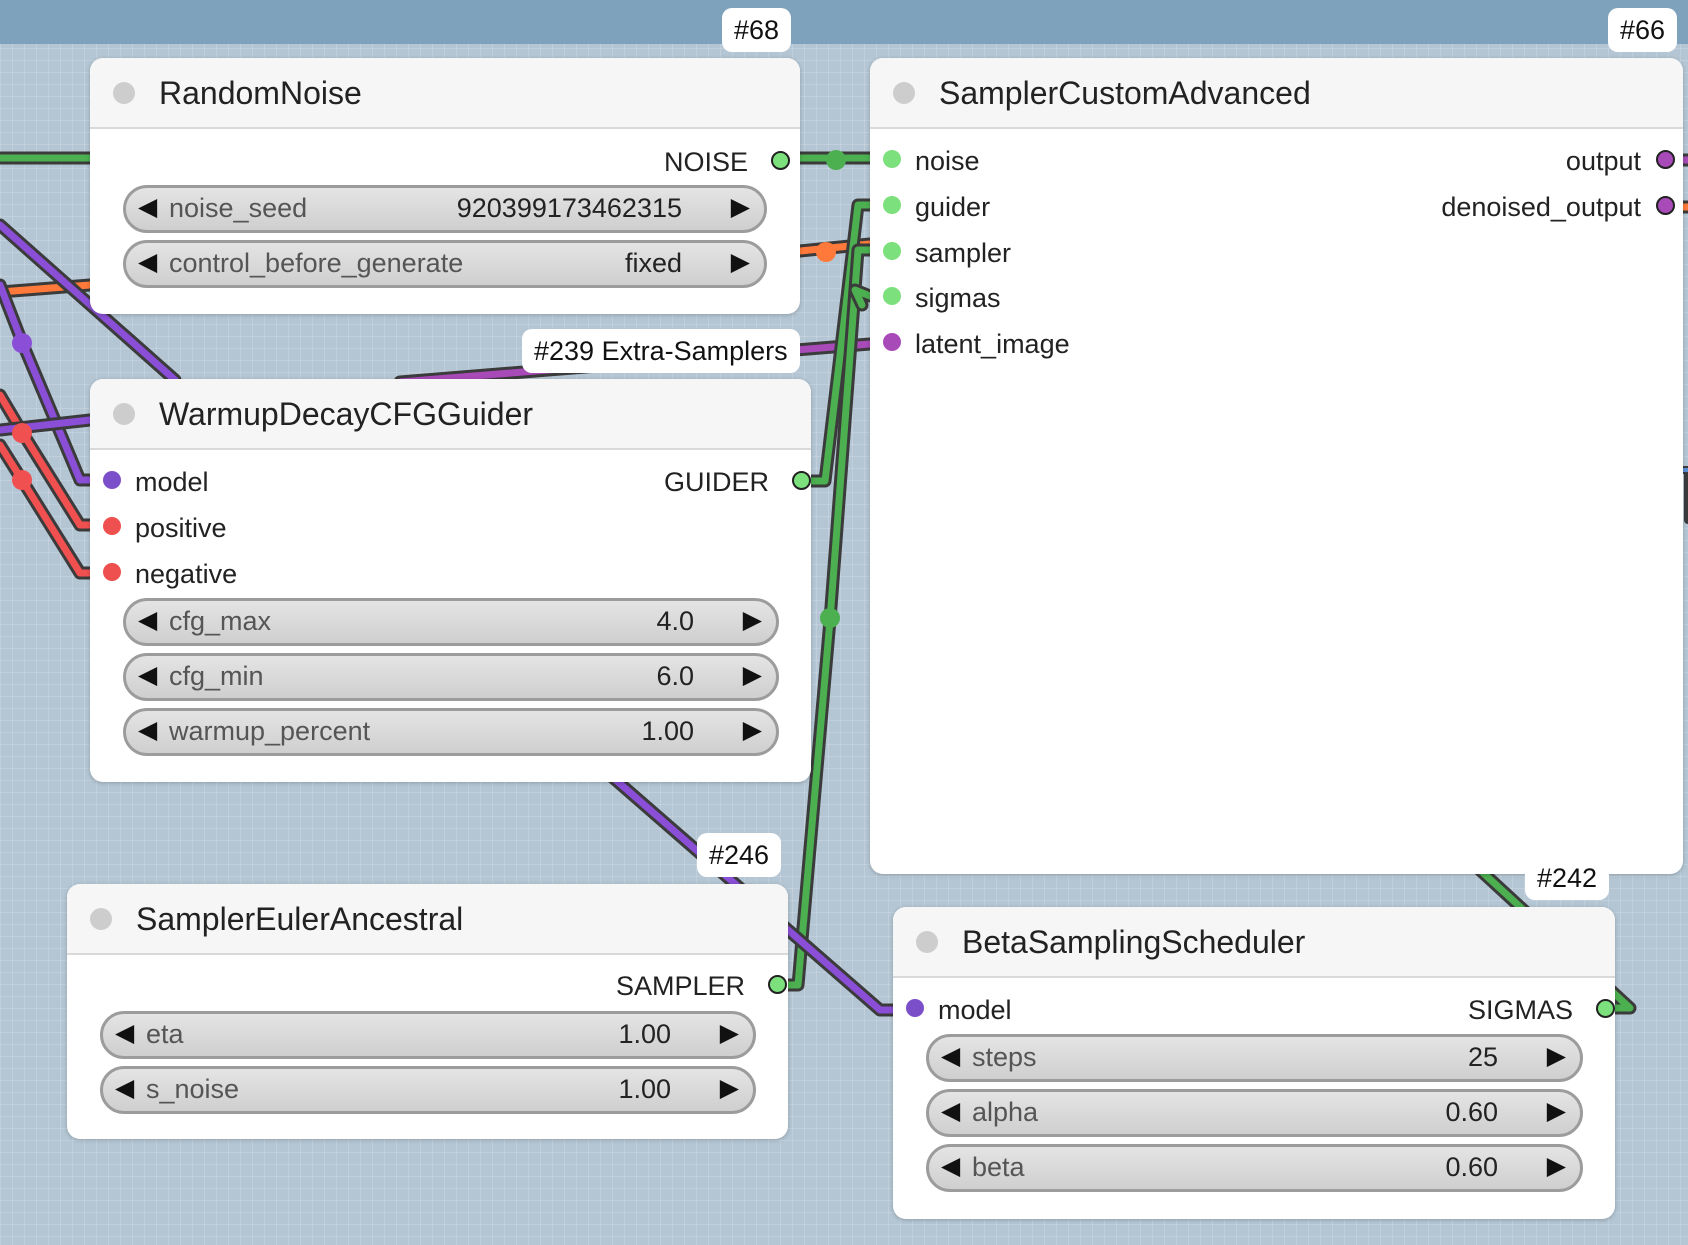 The image size is (1688, 1245). Describe the element at coordinates (892, 296) in the screenshot. I see `input-slot-sigmas` at that location.